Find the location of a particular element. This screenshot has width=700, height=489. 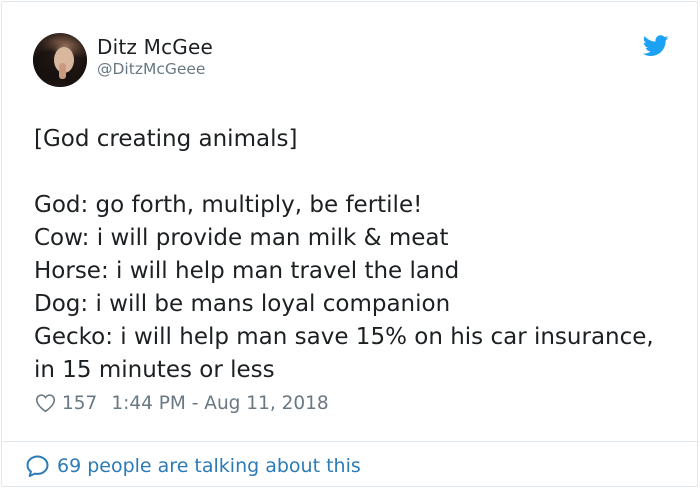

tweet-meta: 157 1:44 PM - Aug 11, 2018 is located at coordinates (182, 403).